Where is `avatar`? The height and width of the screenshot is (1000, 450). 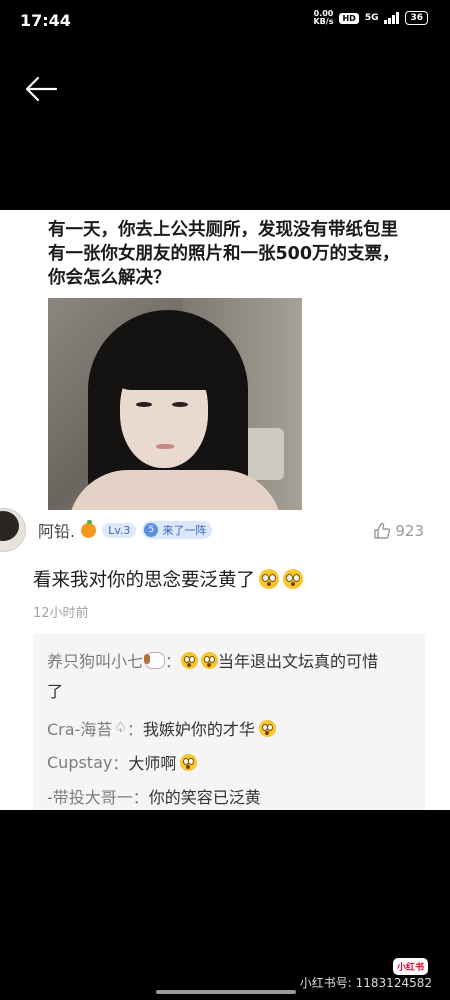
avatar is located at coordinates (13, 530).